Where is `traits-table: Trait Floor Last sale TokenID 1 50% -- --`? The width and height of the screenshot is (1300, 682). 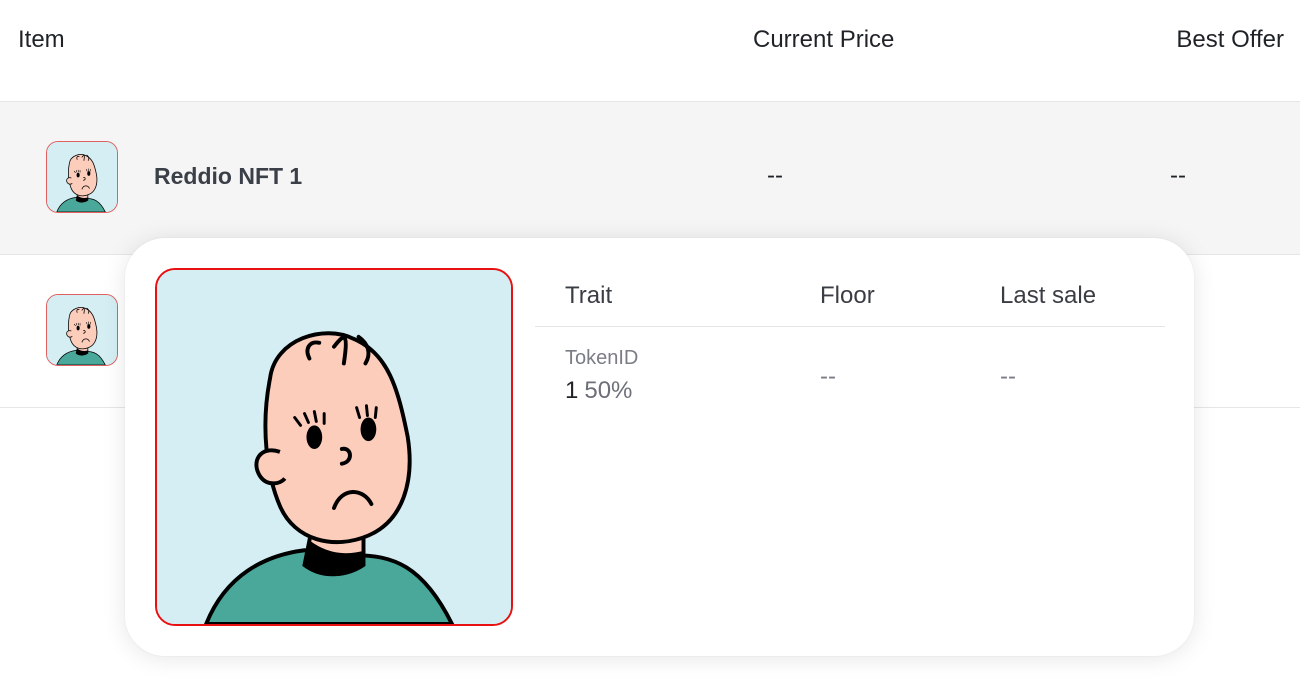
traits-table: Trait Floor Last sale TokenID 1 50% -- -- is located at coordinates (850, 342).